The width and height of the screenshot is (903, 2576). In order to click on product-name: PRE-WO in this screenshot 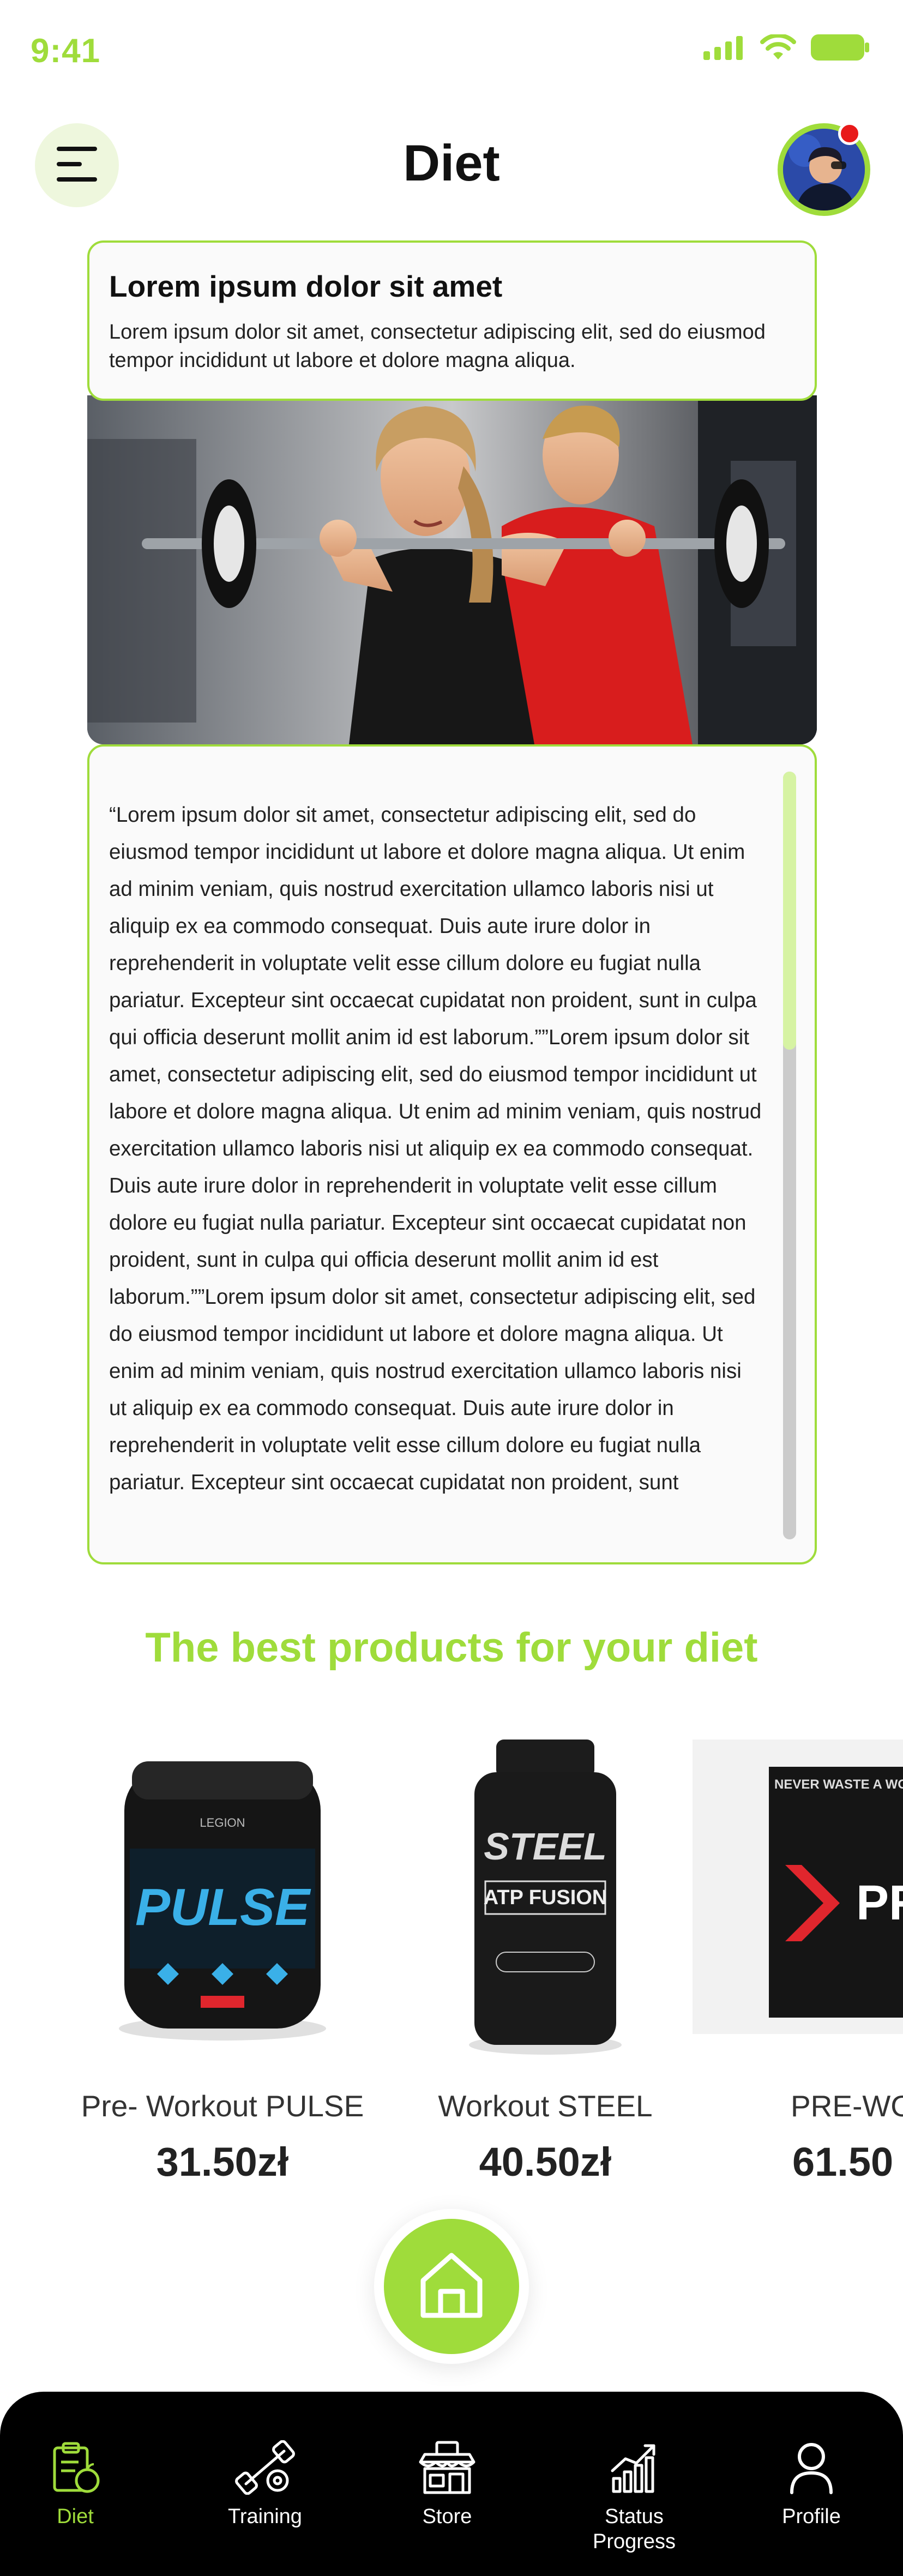, I will do `click(847, 2106)`.